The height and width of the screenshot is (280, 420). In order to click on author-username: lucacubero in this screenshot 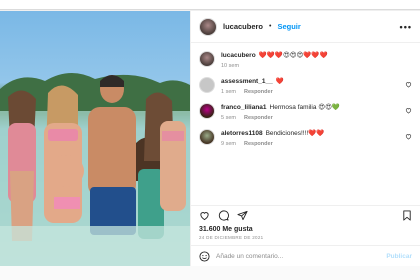, I will do `click(243, 26)`.